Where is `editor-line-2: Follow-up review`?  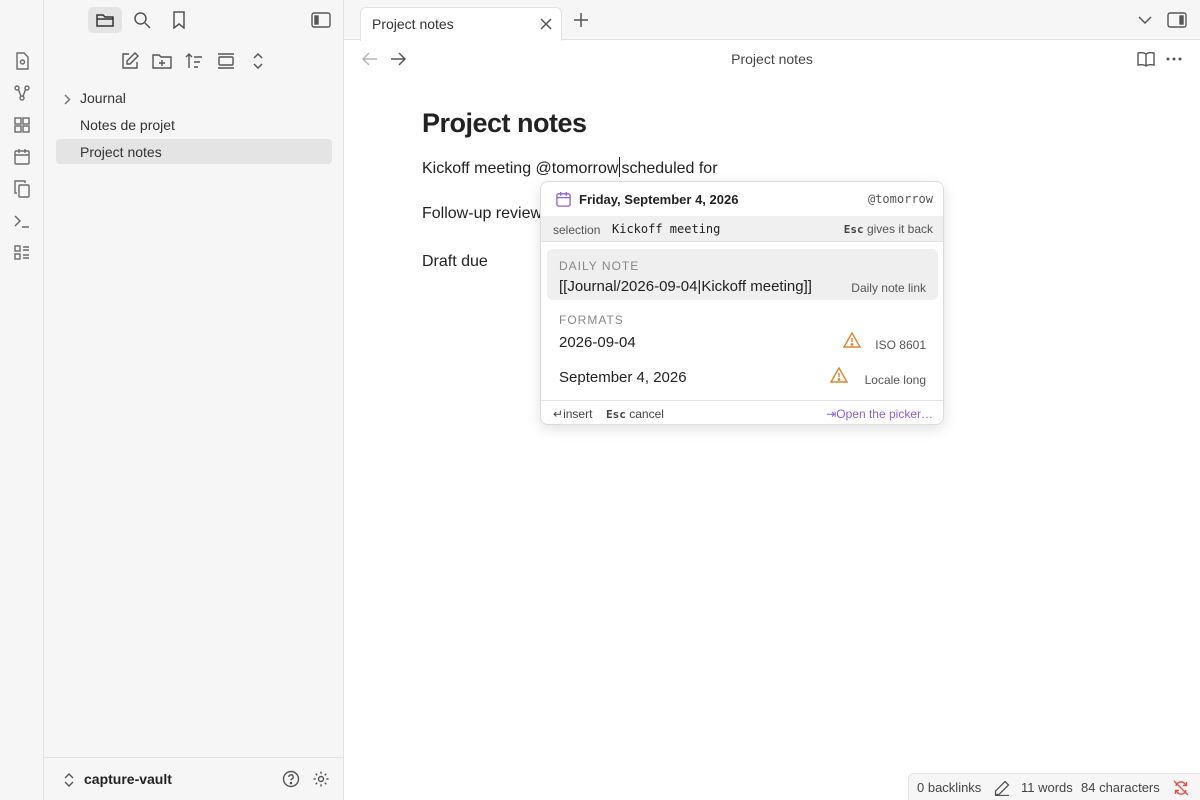 editor-line-2: Follow-up review is located at coordinates (482, 214).